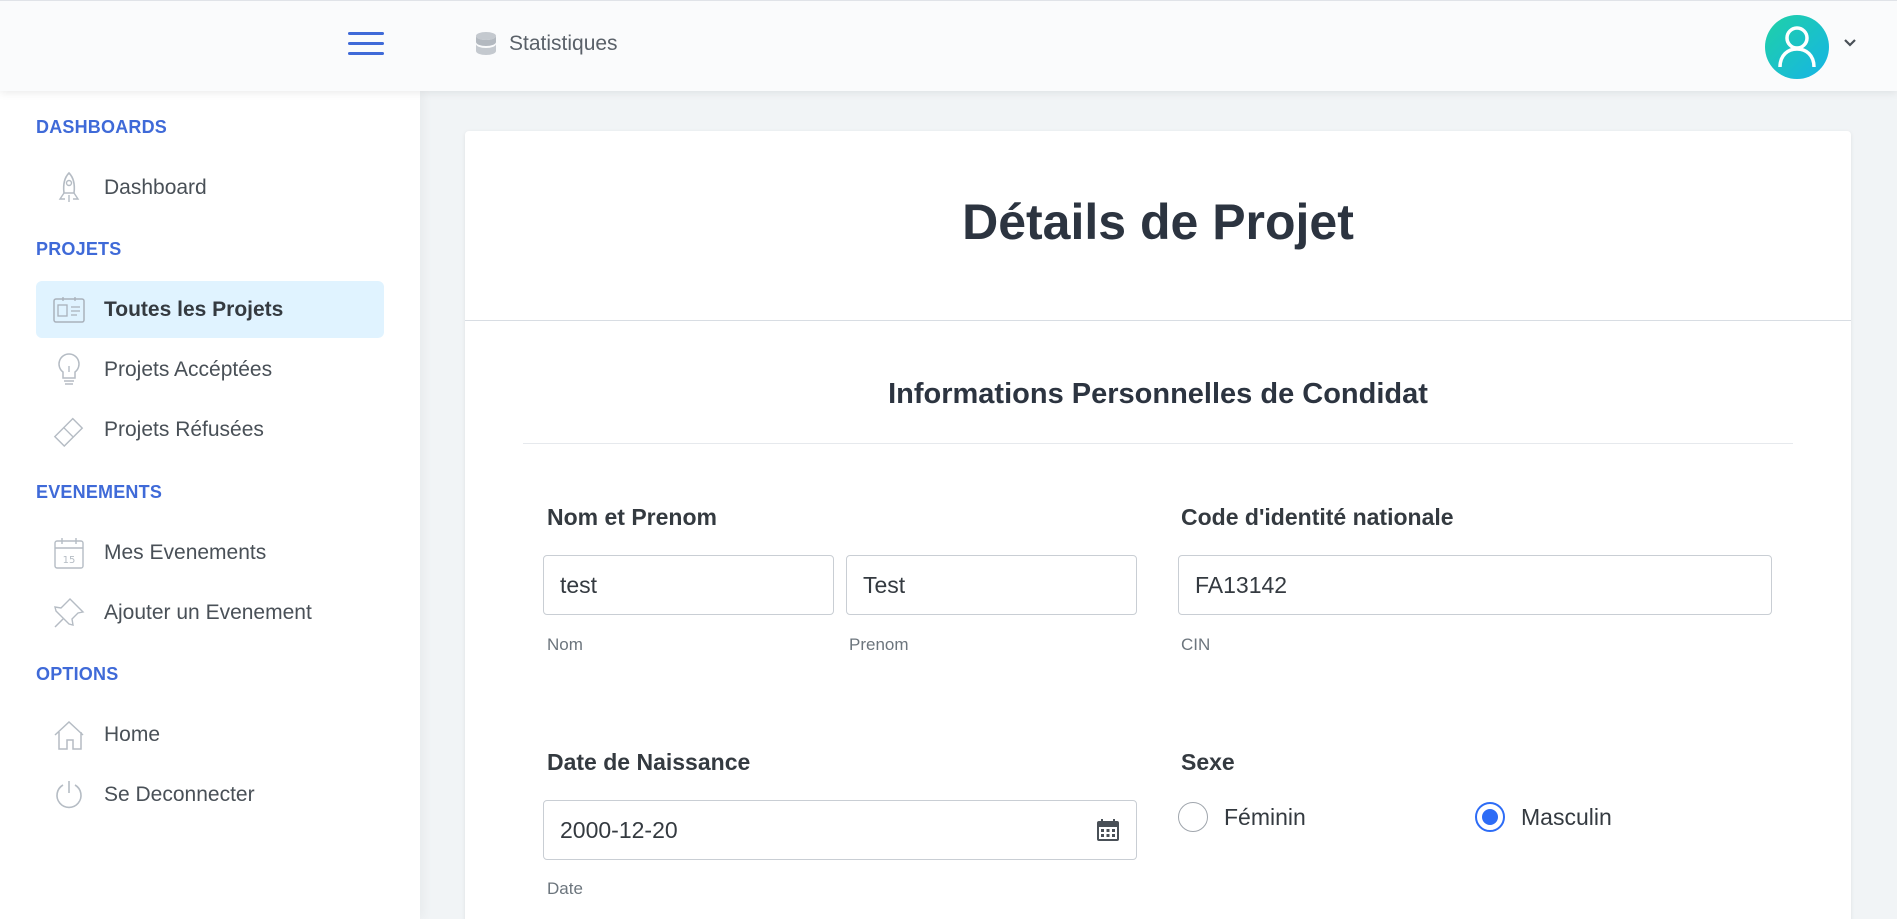  I want to click on radio-masculin-label: Masculin, so click(1566, 816).